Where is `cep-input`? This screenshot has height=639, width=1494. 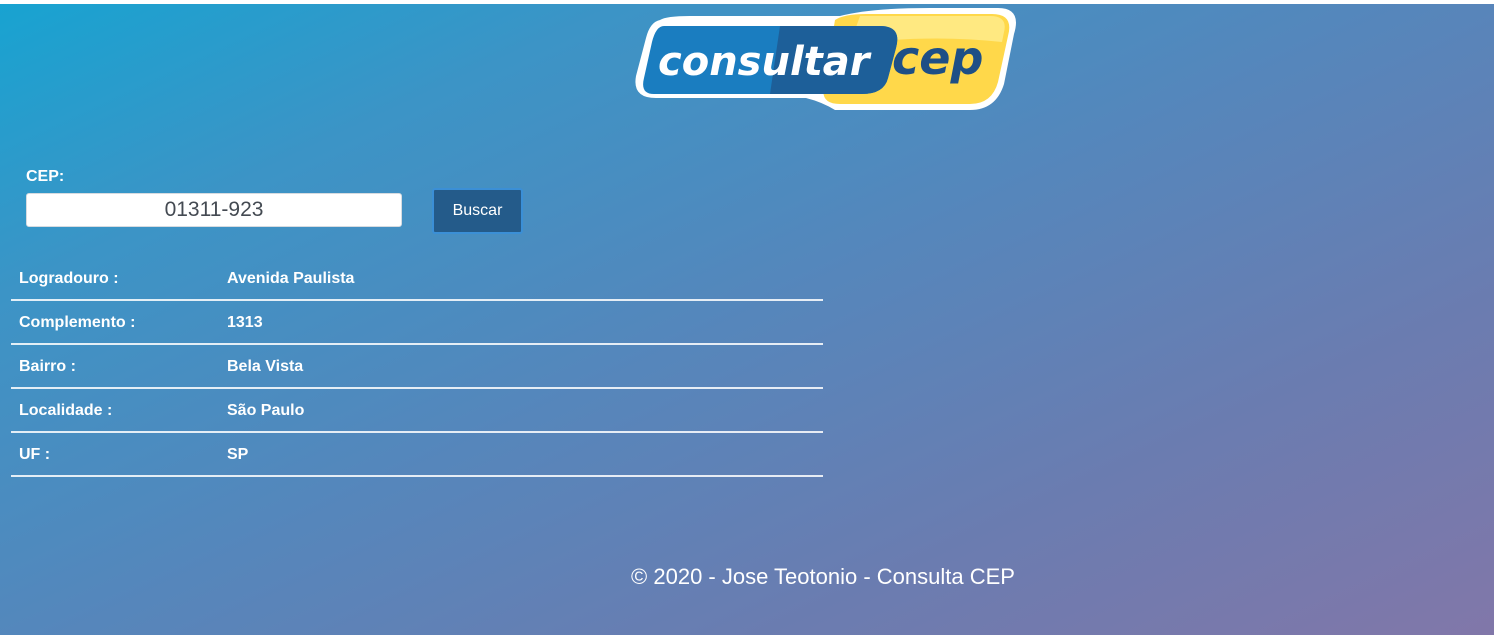 cep-input is located at coordinates (214, 210).